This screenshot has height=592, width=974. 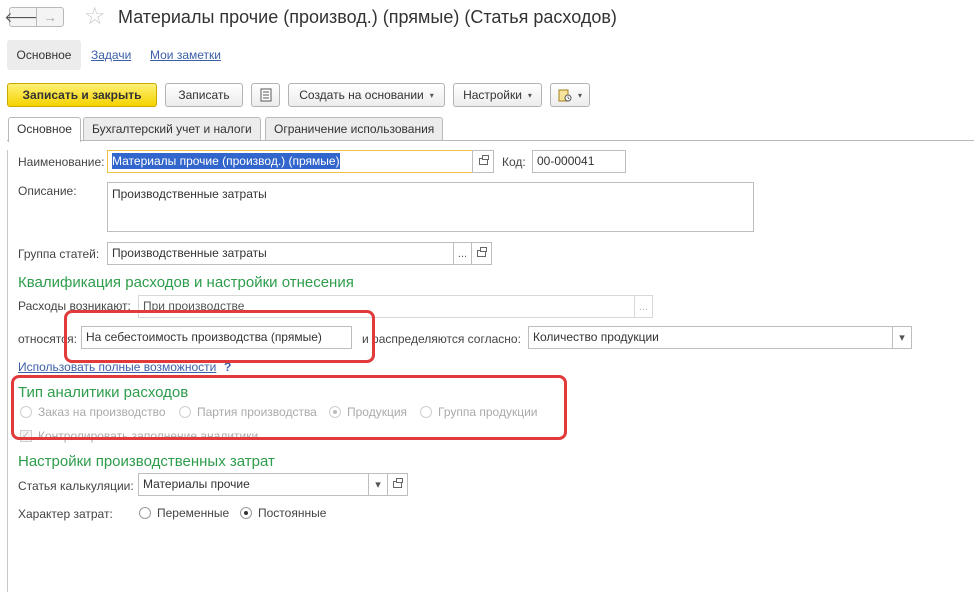 I want to click on tab-main: Основное, so click(x=44, y=129).